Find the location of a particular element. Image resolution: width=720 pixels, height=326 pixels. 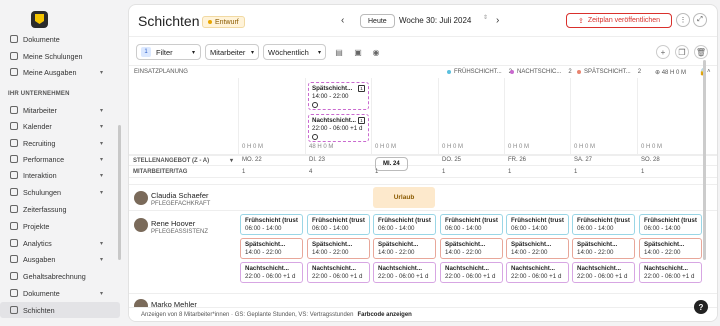

sidebar-item-zeiterfassung: Zeiterfassung is located at coordinates (60, 209).